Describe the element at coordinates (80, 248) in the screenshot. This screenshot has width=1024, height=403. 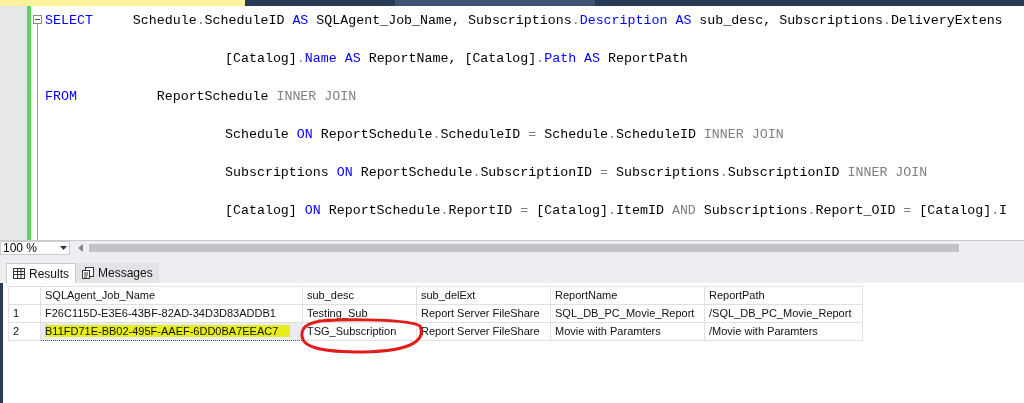
I see `scroll-left-icon` at that location.